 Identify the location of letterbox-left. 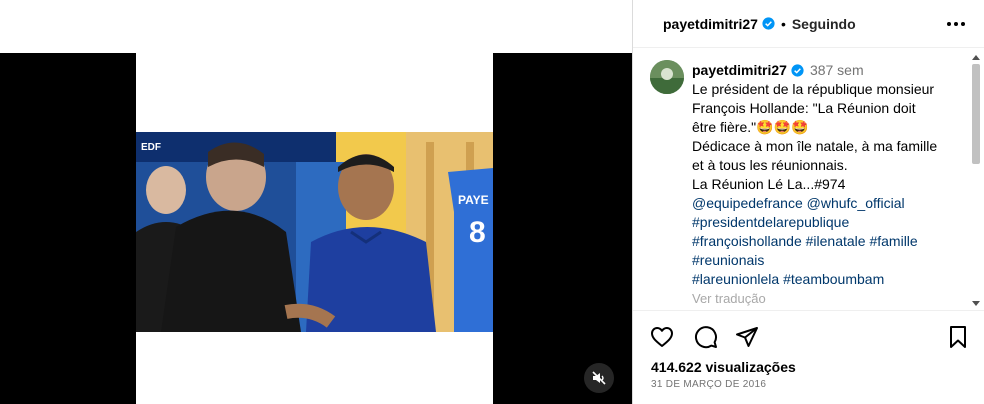
(68, 228).